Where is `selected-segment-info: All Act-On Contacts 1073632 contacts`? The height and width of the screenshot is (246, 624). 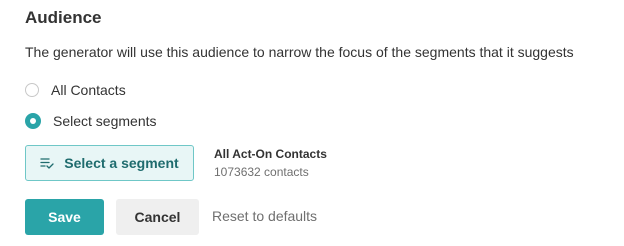
selected-segment-info: All Act-On Contacts 1073632 contacts is located at coordinates (270, 163).